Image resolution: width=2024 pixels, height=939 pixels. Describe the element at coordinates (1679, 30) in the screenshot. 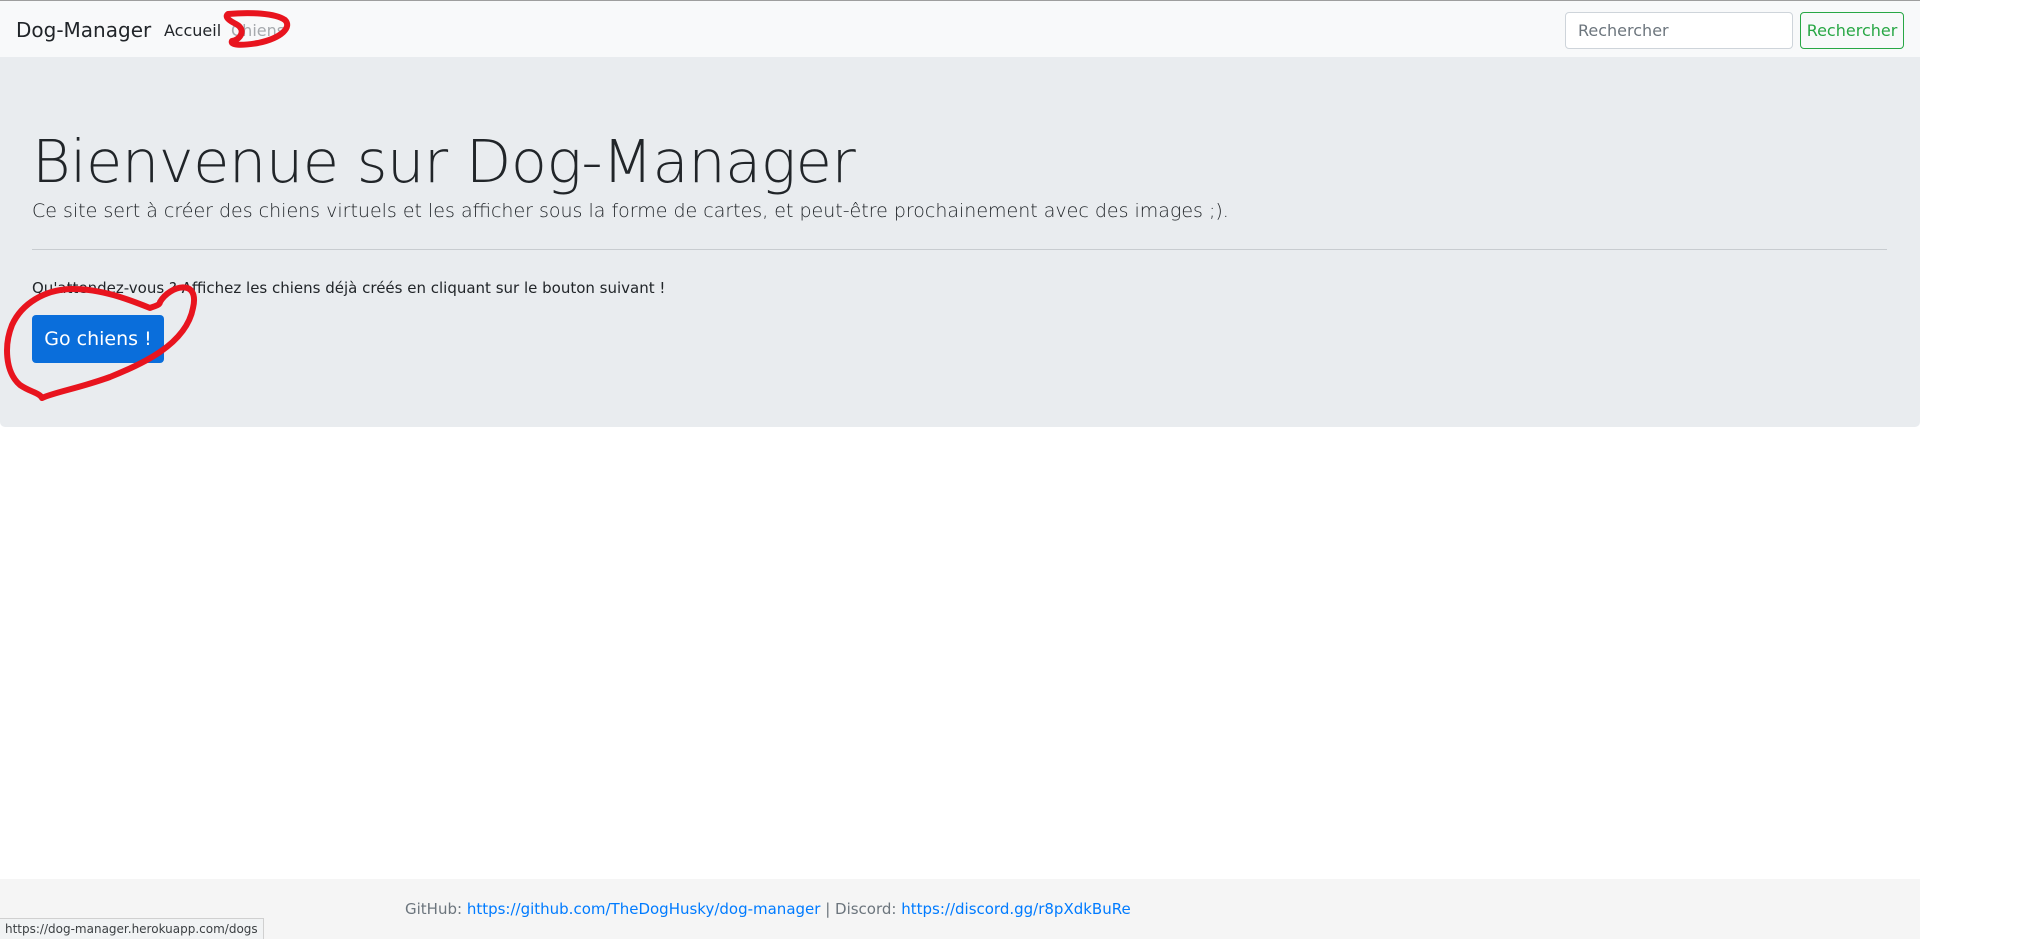

I see `search-input` at that location.